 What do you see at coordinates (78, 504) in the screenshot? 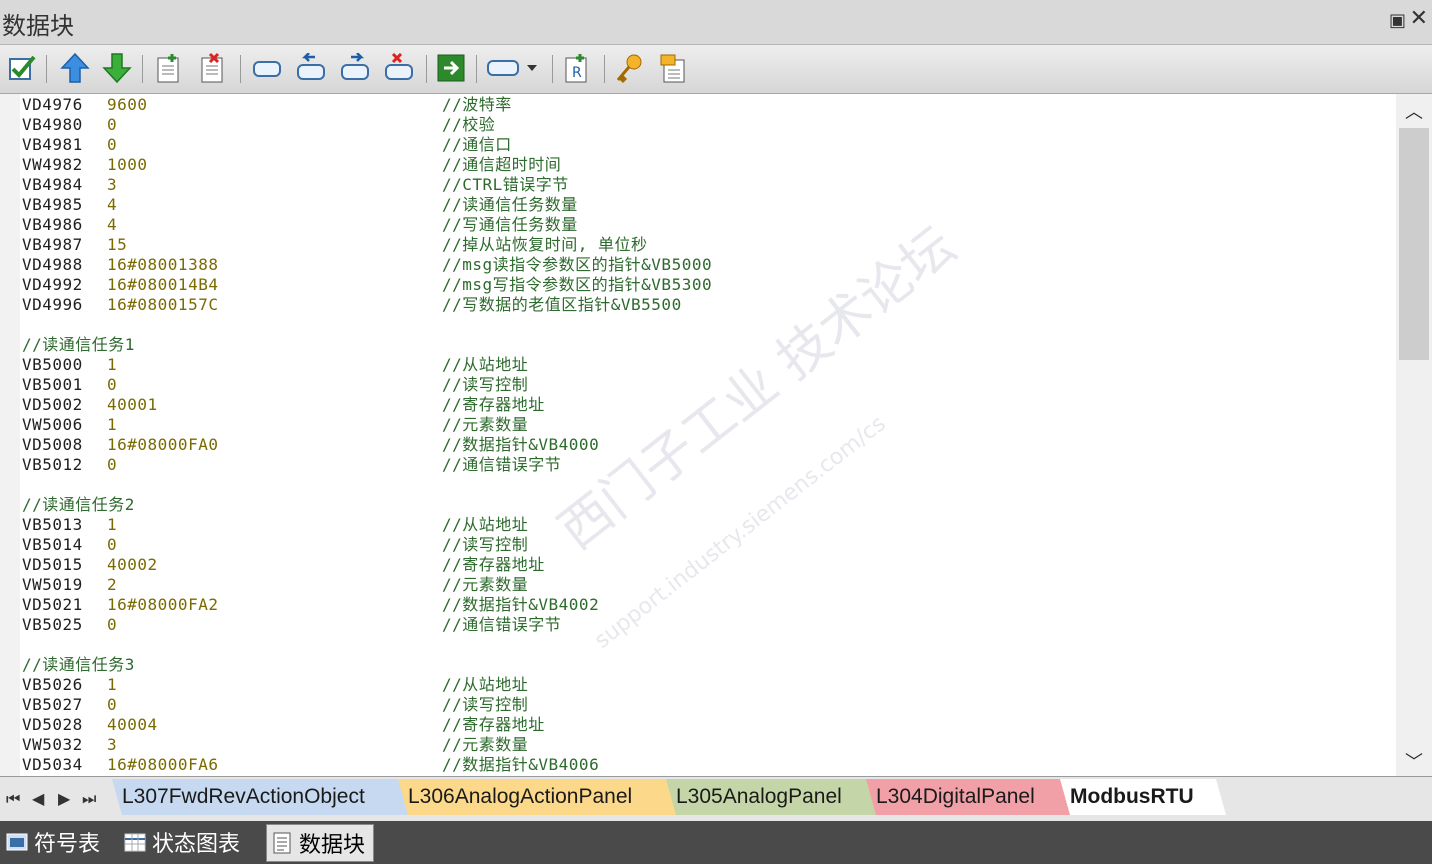
I see `section-comment: //读通信任务2` at bounding box center [78, 504].